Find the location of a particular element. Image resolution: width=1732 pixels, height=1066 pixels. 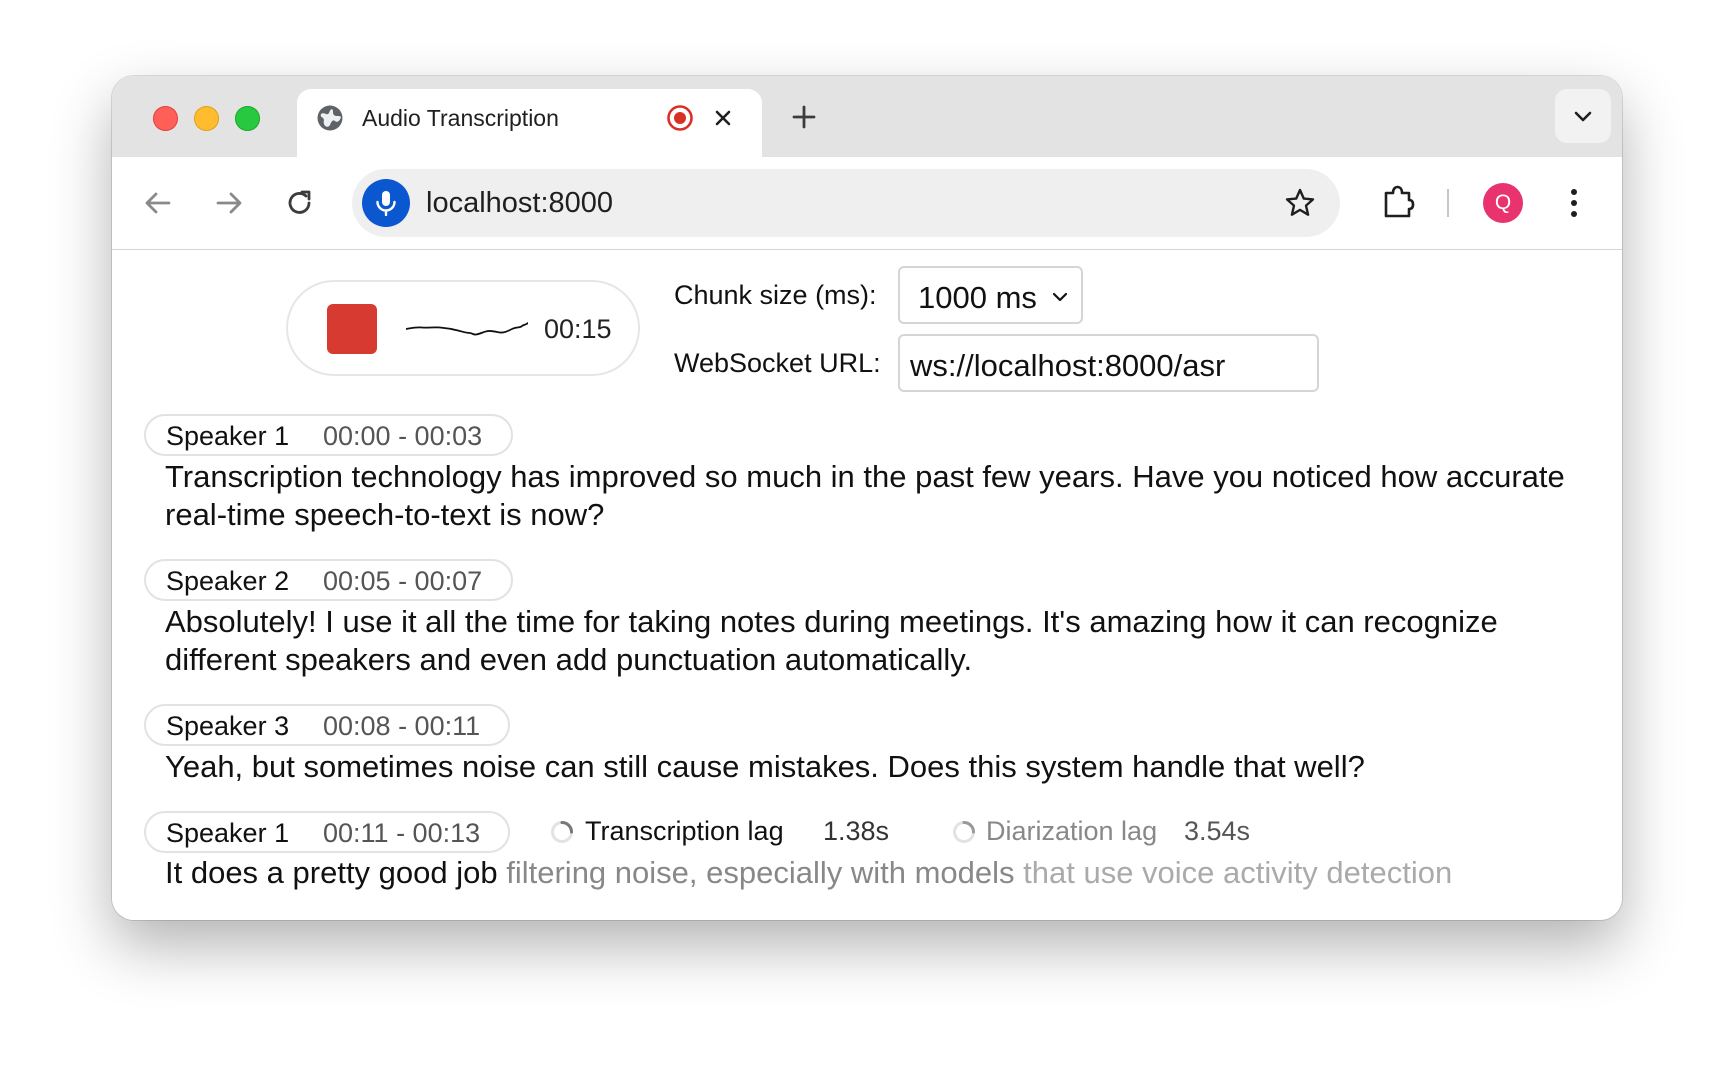

more-menu-icon is located at coordinates (1574, 203).